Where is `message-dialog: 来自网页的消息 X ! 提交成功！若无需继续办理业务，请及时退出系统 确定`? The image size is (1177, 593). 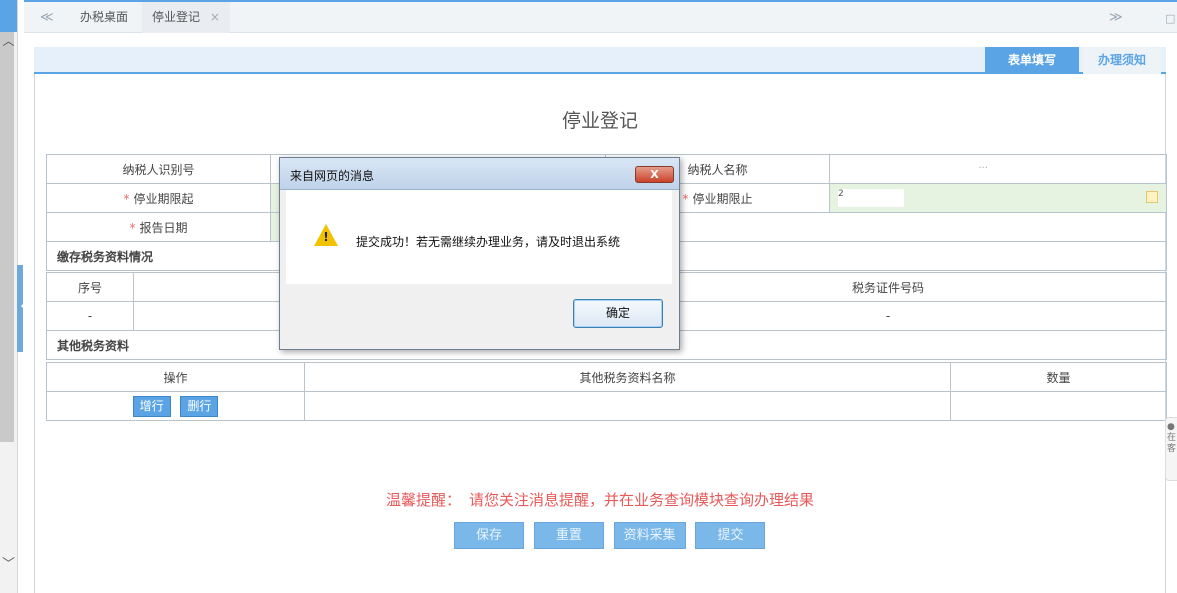
message-dialog: 来自网页的消息 X ! 提交成功！若无需继续办理业务，请及时退出系统 确定 is located at coordinates (479, 253).